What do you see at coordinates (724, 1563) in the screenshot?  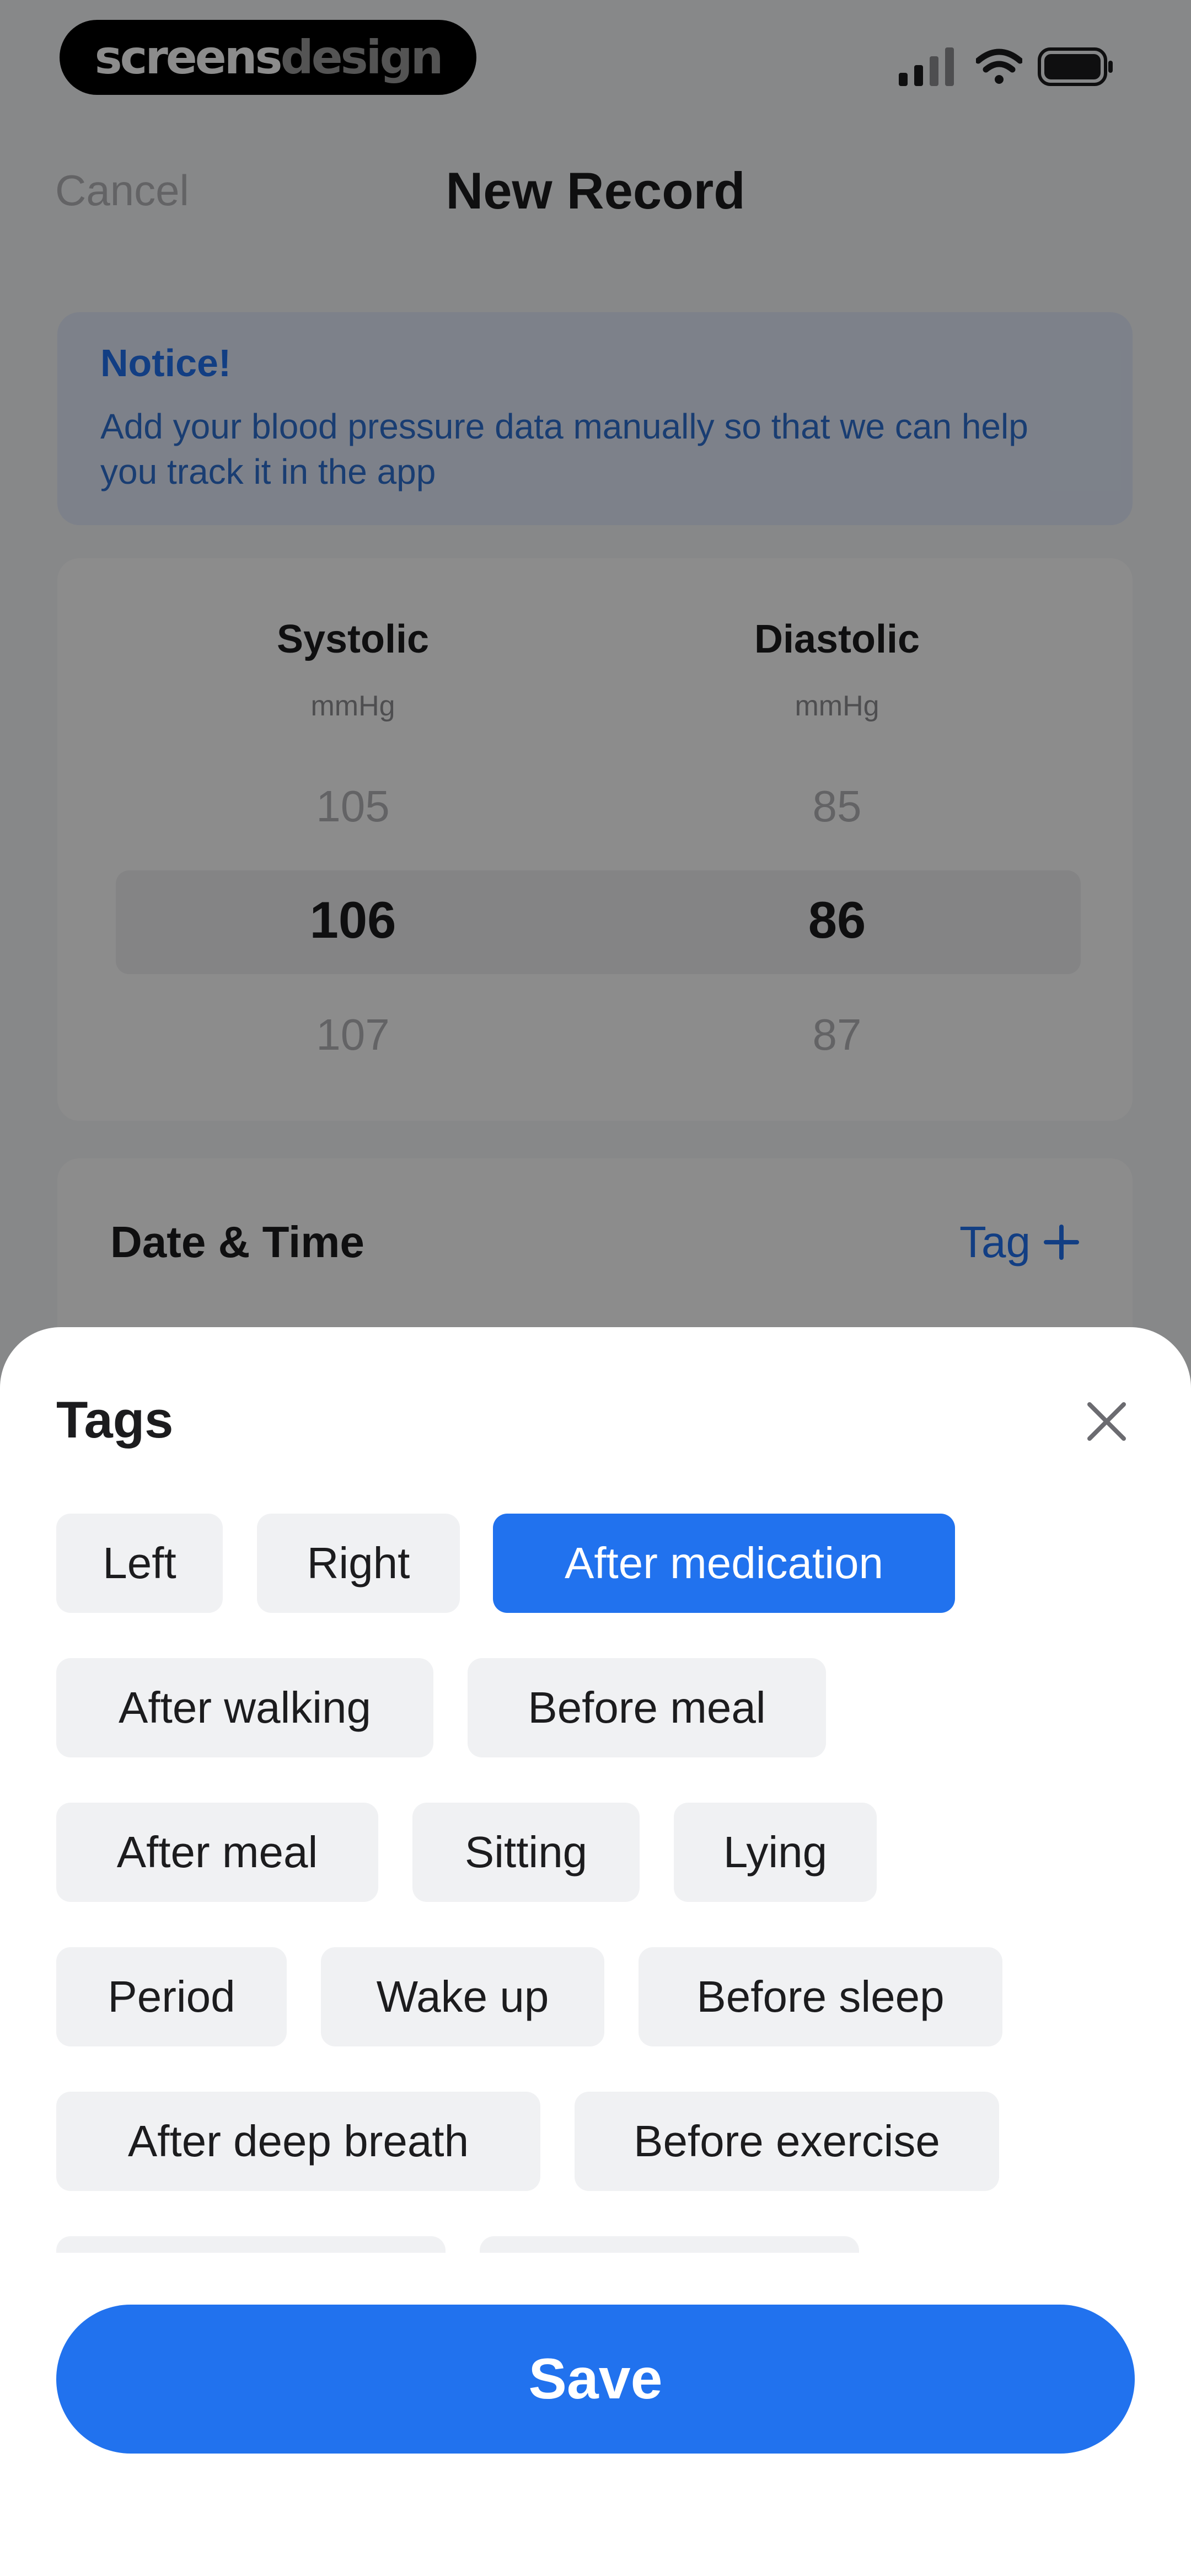 I see `tag-chip-selected: After medication` at bounding box center [724, 1563].